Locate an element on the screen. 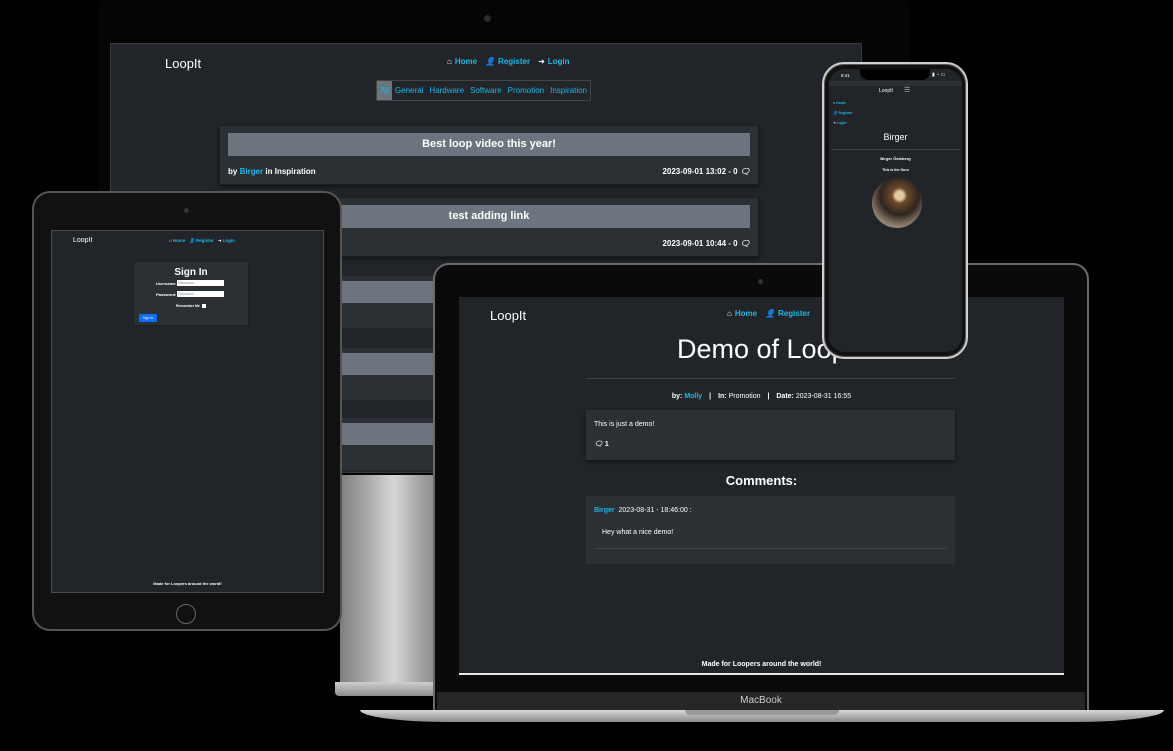 The width and height of the screenshot is (1173, 751). username-label: Username: is located at coordinates (166, 283).